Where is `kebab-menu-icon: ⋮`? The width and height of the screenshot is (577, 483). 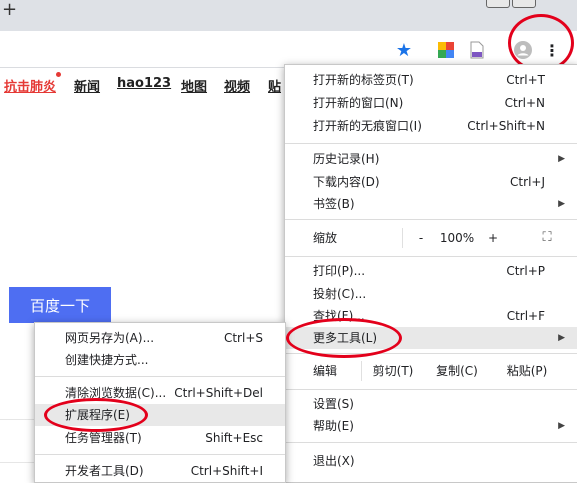 kebab-menu-icon: ⋮ is located at coordinates (552, 50).